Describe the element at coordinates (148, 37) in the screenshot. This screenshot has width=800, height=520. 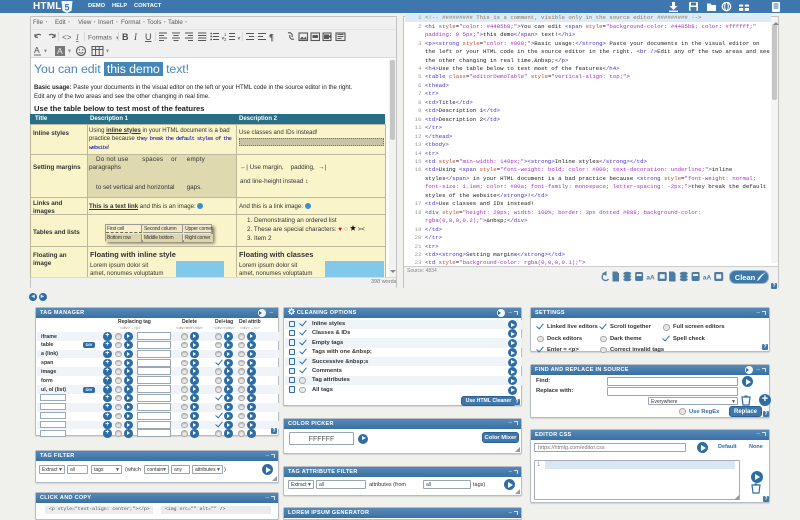
I see `svg-text: U` at that location.